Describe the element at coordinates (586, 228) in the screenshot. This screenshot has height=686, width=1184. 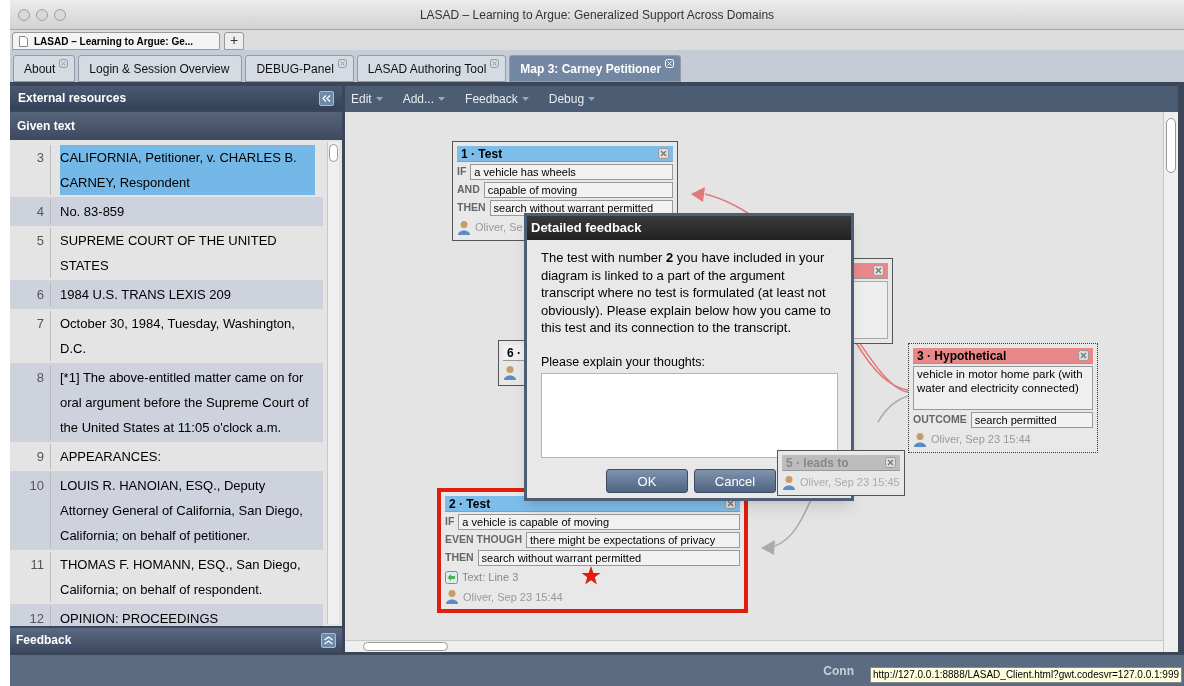
I see `dialog-title: Detailed feedback` at that location.